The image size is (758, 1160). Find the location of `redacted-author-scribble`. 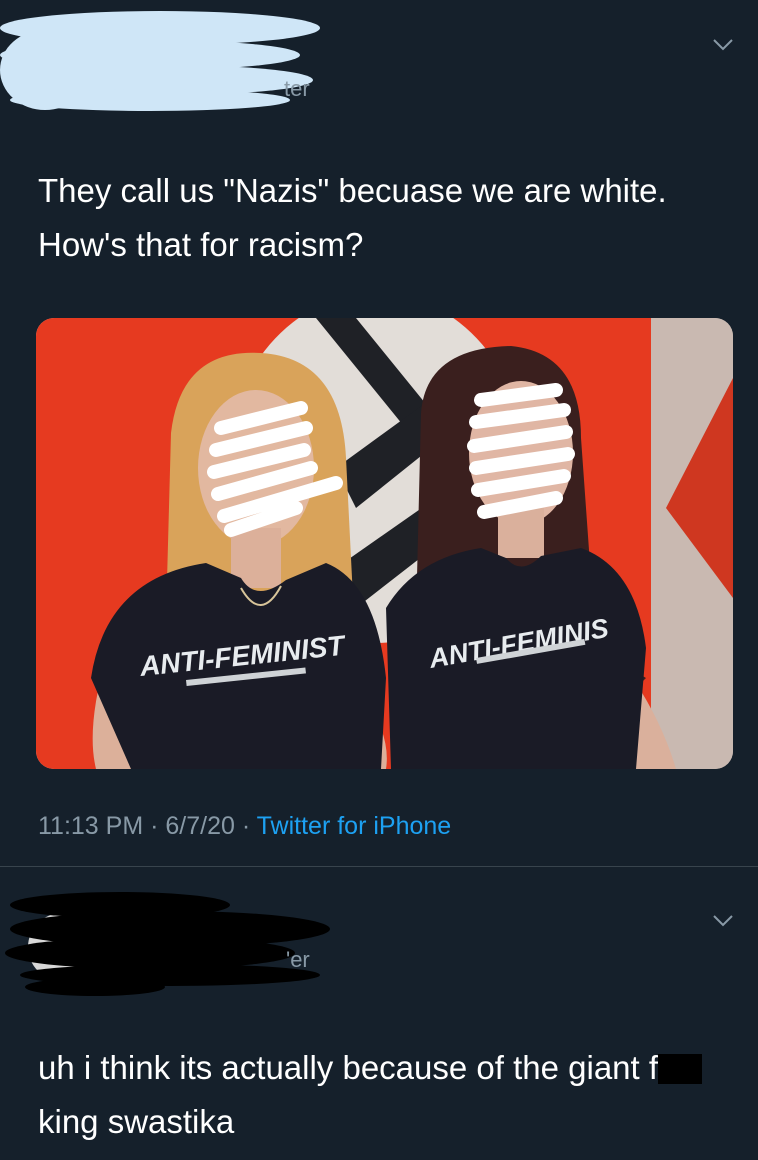

redacted-author-scribble is located at coordinates (160, 61).